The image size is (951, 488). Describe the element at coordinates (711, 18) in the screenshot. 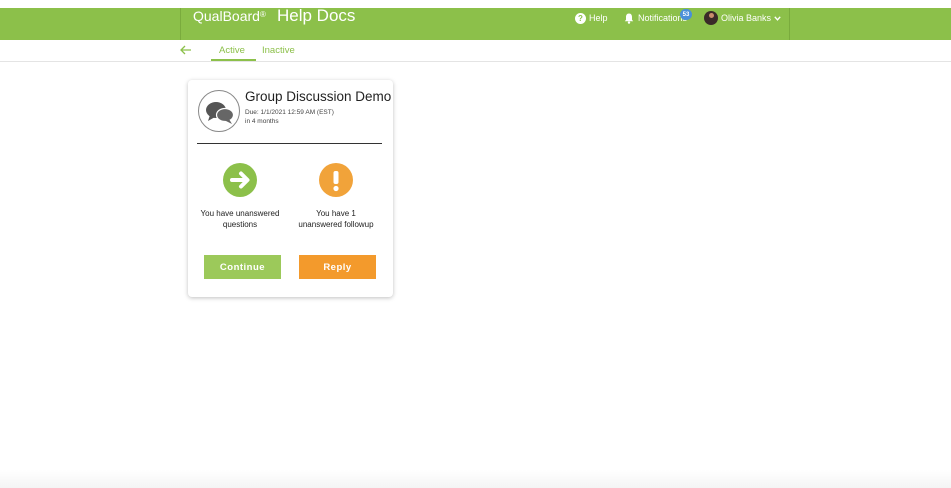

I see `avatar` at that location.